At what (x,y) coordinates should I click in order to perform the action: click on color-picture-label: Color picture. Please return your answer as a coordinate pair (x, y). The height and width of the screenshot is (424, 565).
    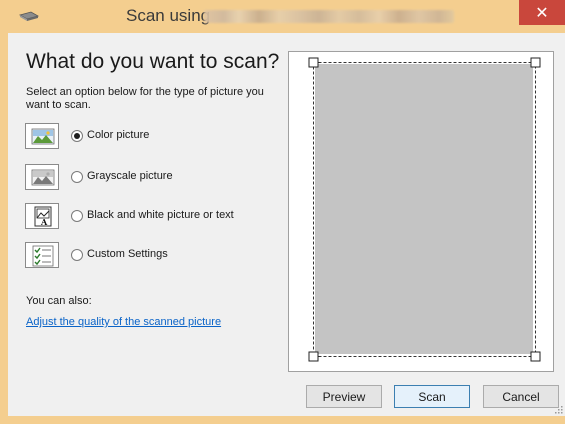
    Looking at the image, I should click on (118, 135).